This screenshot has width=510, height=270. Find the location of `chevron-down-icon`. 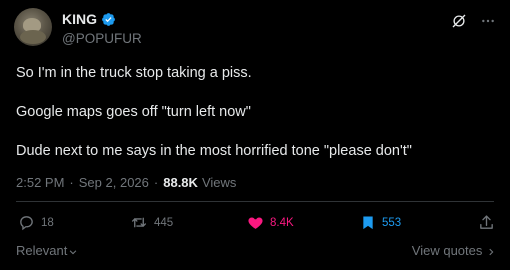

chevron-down-icon is located at coordinates (73, 251).